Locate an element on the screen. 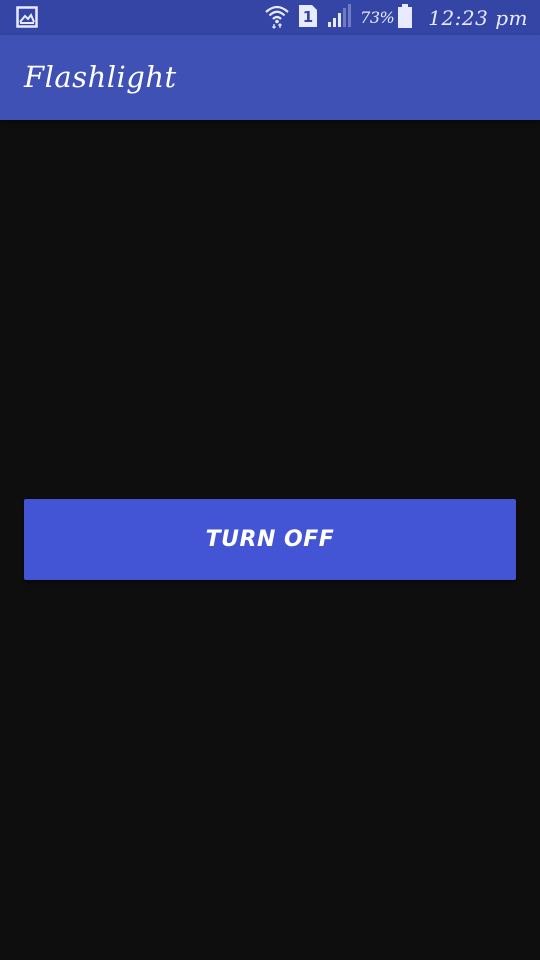 The width and height of the screenshot is (540, 960). app-title: Flashlight is located at coordinates (100, 77).